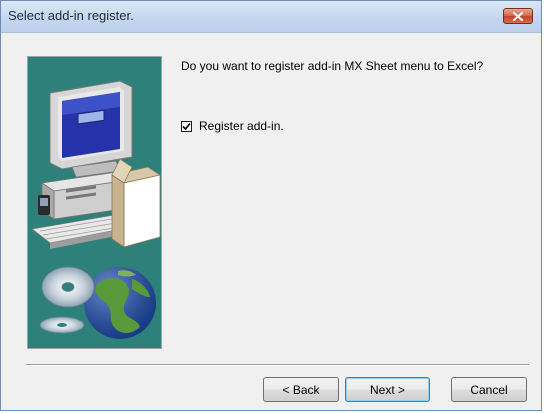 This screenshot has height=413, width=544. What do you see at coordinates (387, 389) in the screenshot?
I see `next-button: Next >` at bounding box center [387, 389].